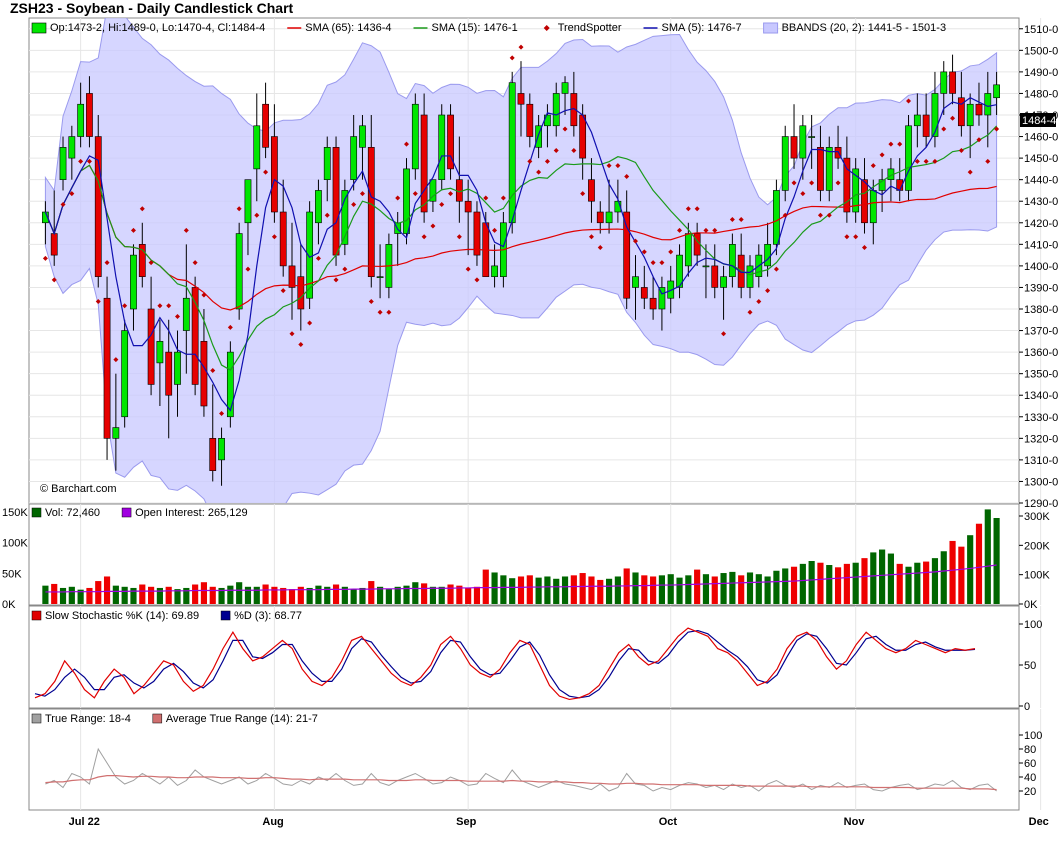  Describe the element at coordinates (272, 822) in the screenshot. I see `x-tick-label: Aug` at that location.